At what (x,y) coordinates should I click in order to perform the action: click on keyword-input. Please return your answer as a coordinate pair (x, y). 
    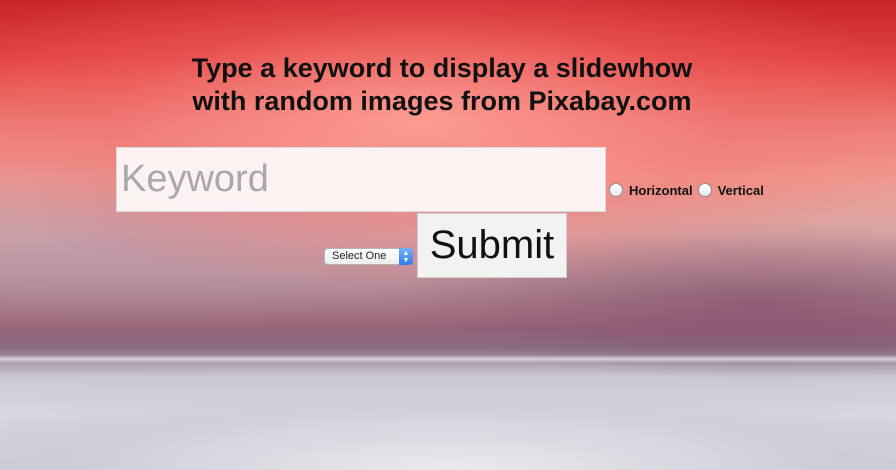
    Looking at the image, I should click on (361, 179).